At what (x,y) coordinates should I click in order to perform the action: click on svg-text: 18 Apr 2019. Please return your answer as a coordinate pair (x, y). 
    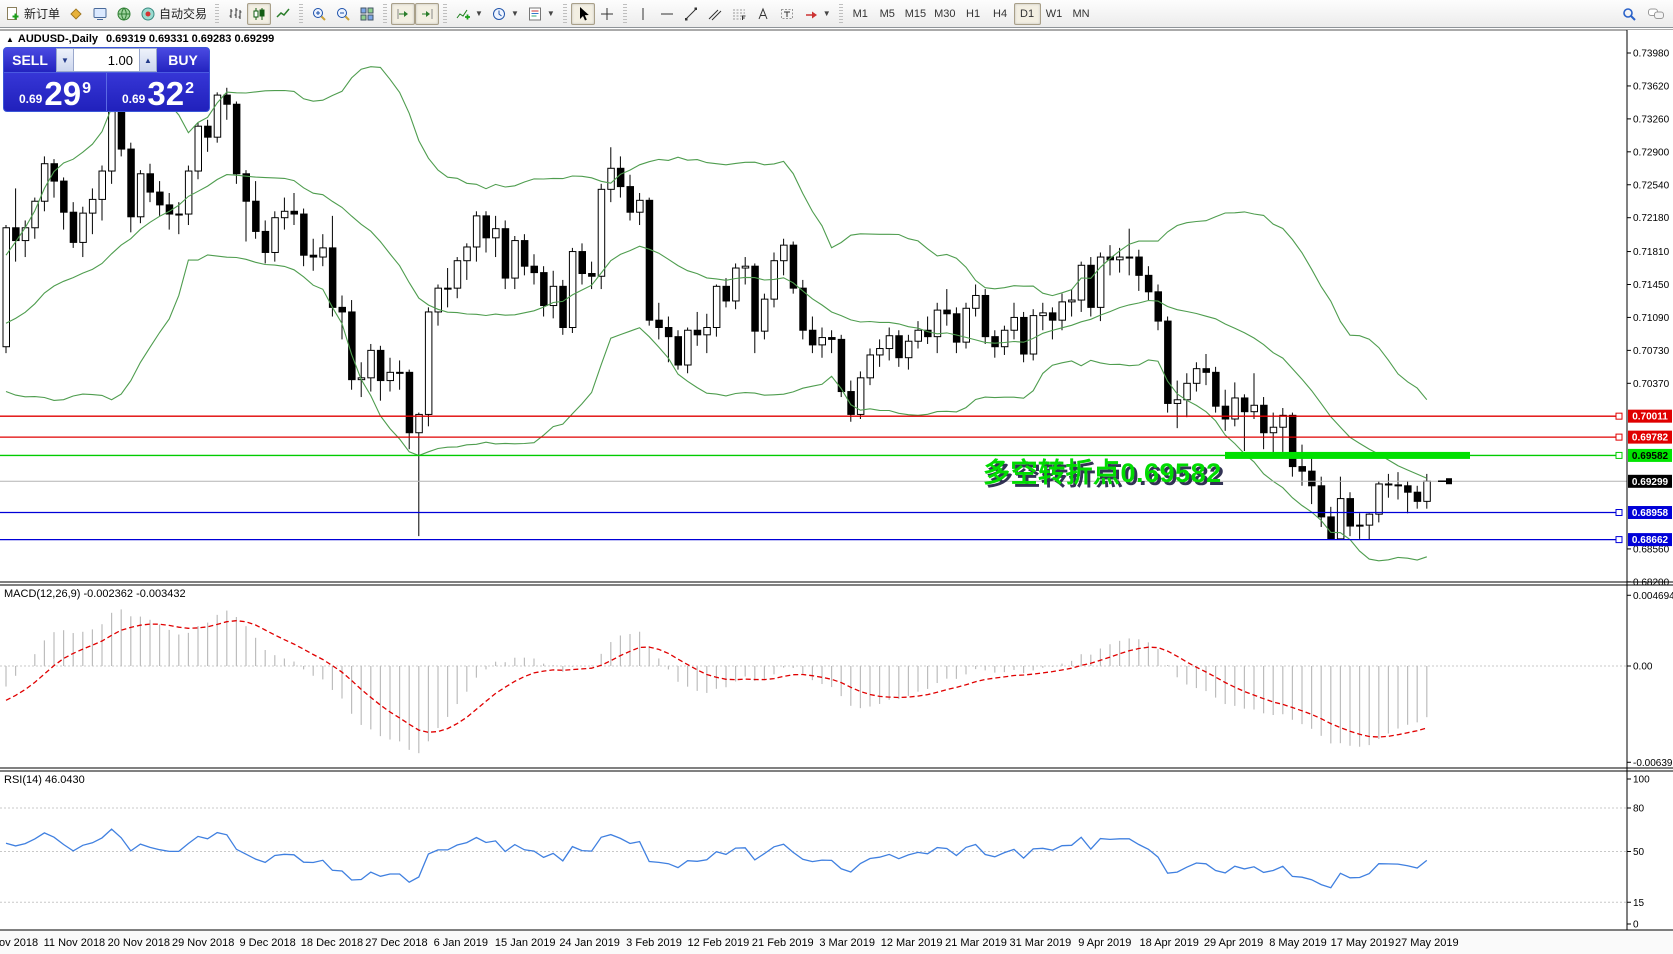
    Looking at the image, I should click on (1169, 943).